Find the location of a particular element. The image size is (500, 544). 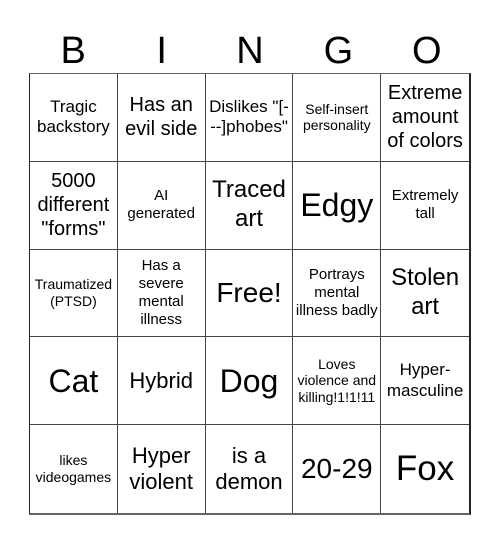

bingo-cell-free: Free! is located at coordinates (249, 293).